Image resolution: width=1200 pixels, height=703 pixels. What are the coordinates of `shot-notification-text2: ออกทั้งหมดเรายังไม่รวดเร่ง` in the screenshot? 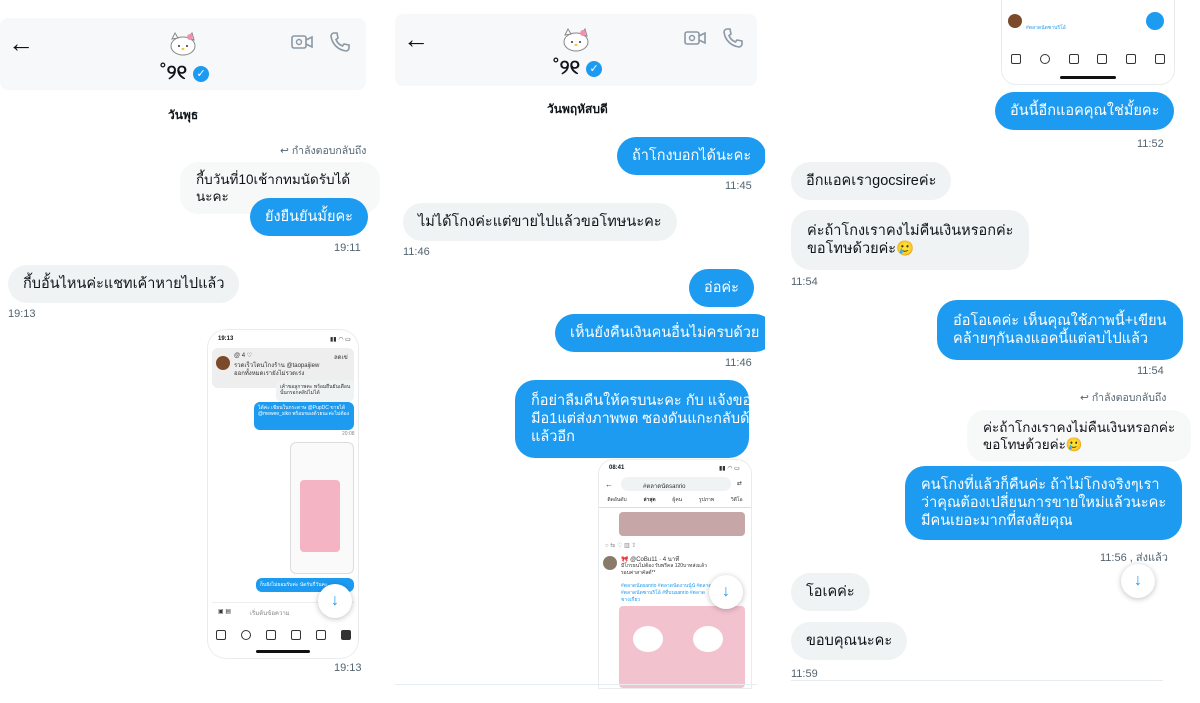 It's located at (269, 374).